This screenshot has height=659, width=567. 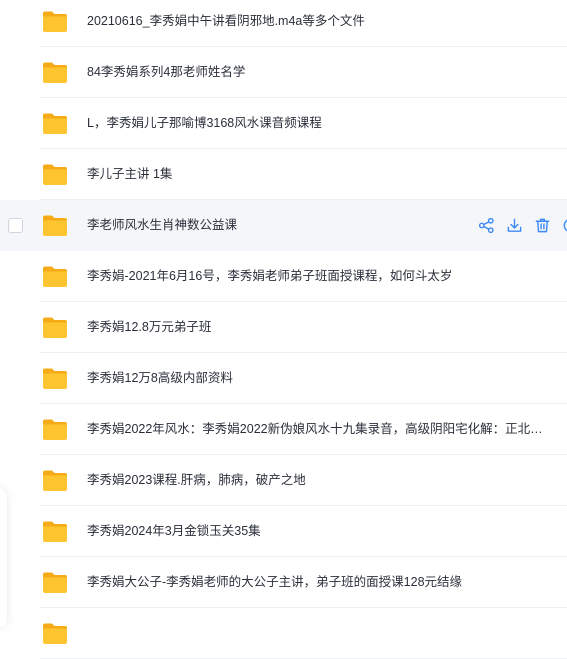 What do you see at coordinates (3, 558) in the screenshot?
I see `floating-side-panel` at bounding box center [3, 558].